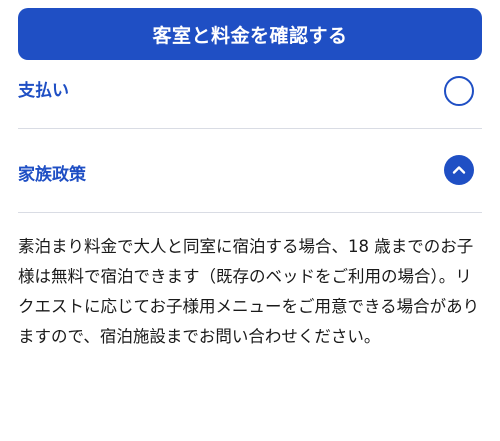 The image size is (500, 441). I want to click on chevron-down-icon, so click(459, 91).